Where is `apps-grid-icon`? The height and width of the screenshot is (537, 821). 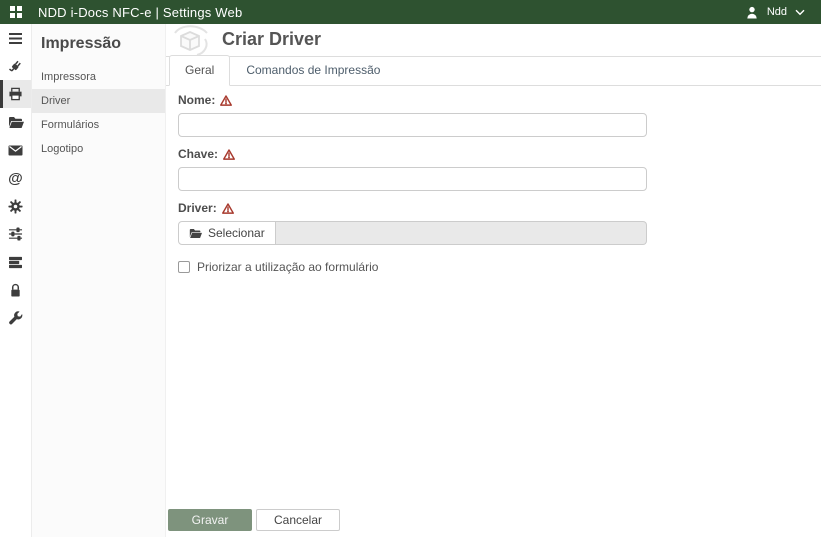
apps-grid-icon is located at coordinates (16, 12).